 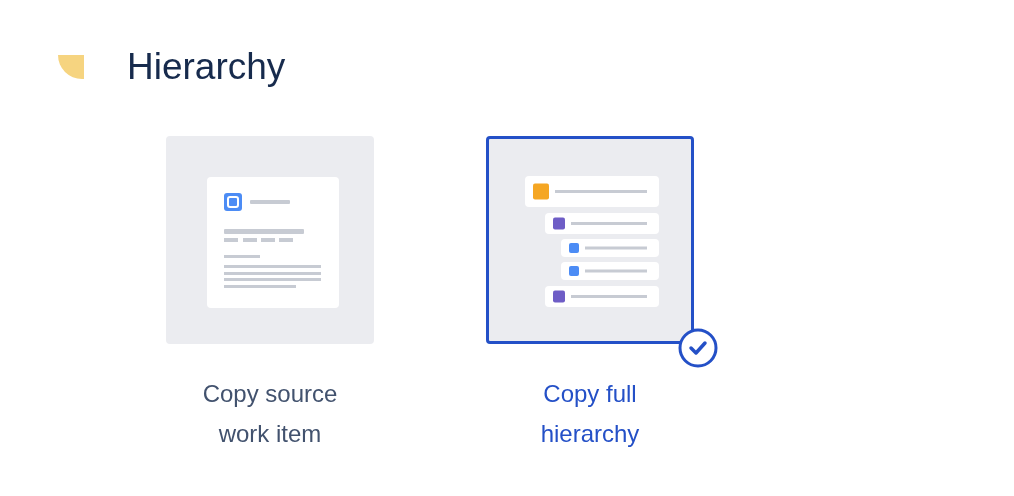 What do you see at coordinates (698, 348) in the screenshot?
I see `checkmark-icon` at bounding box center [698, 348].